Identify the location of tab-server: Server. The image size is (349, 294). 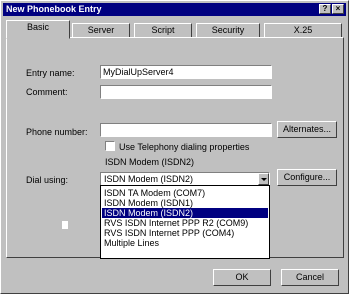
(101, 30).